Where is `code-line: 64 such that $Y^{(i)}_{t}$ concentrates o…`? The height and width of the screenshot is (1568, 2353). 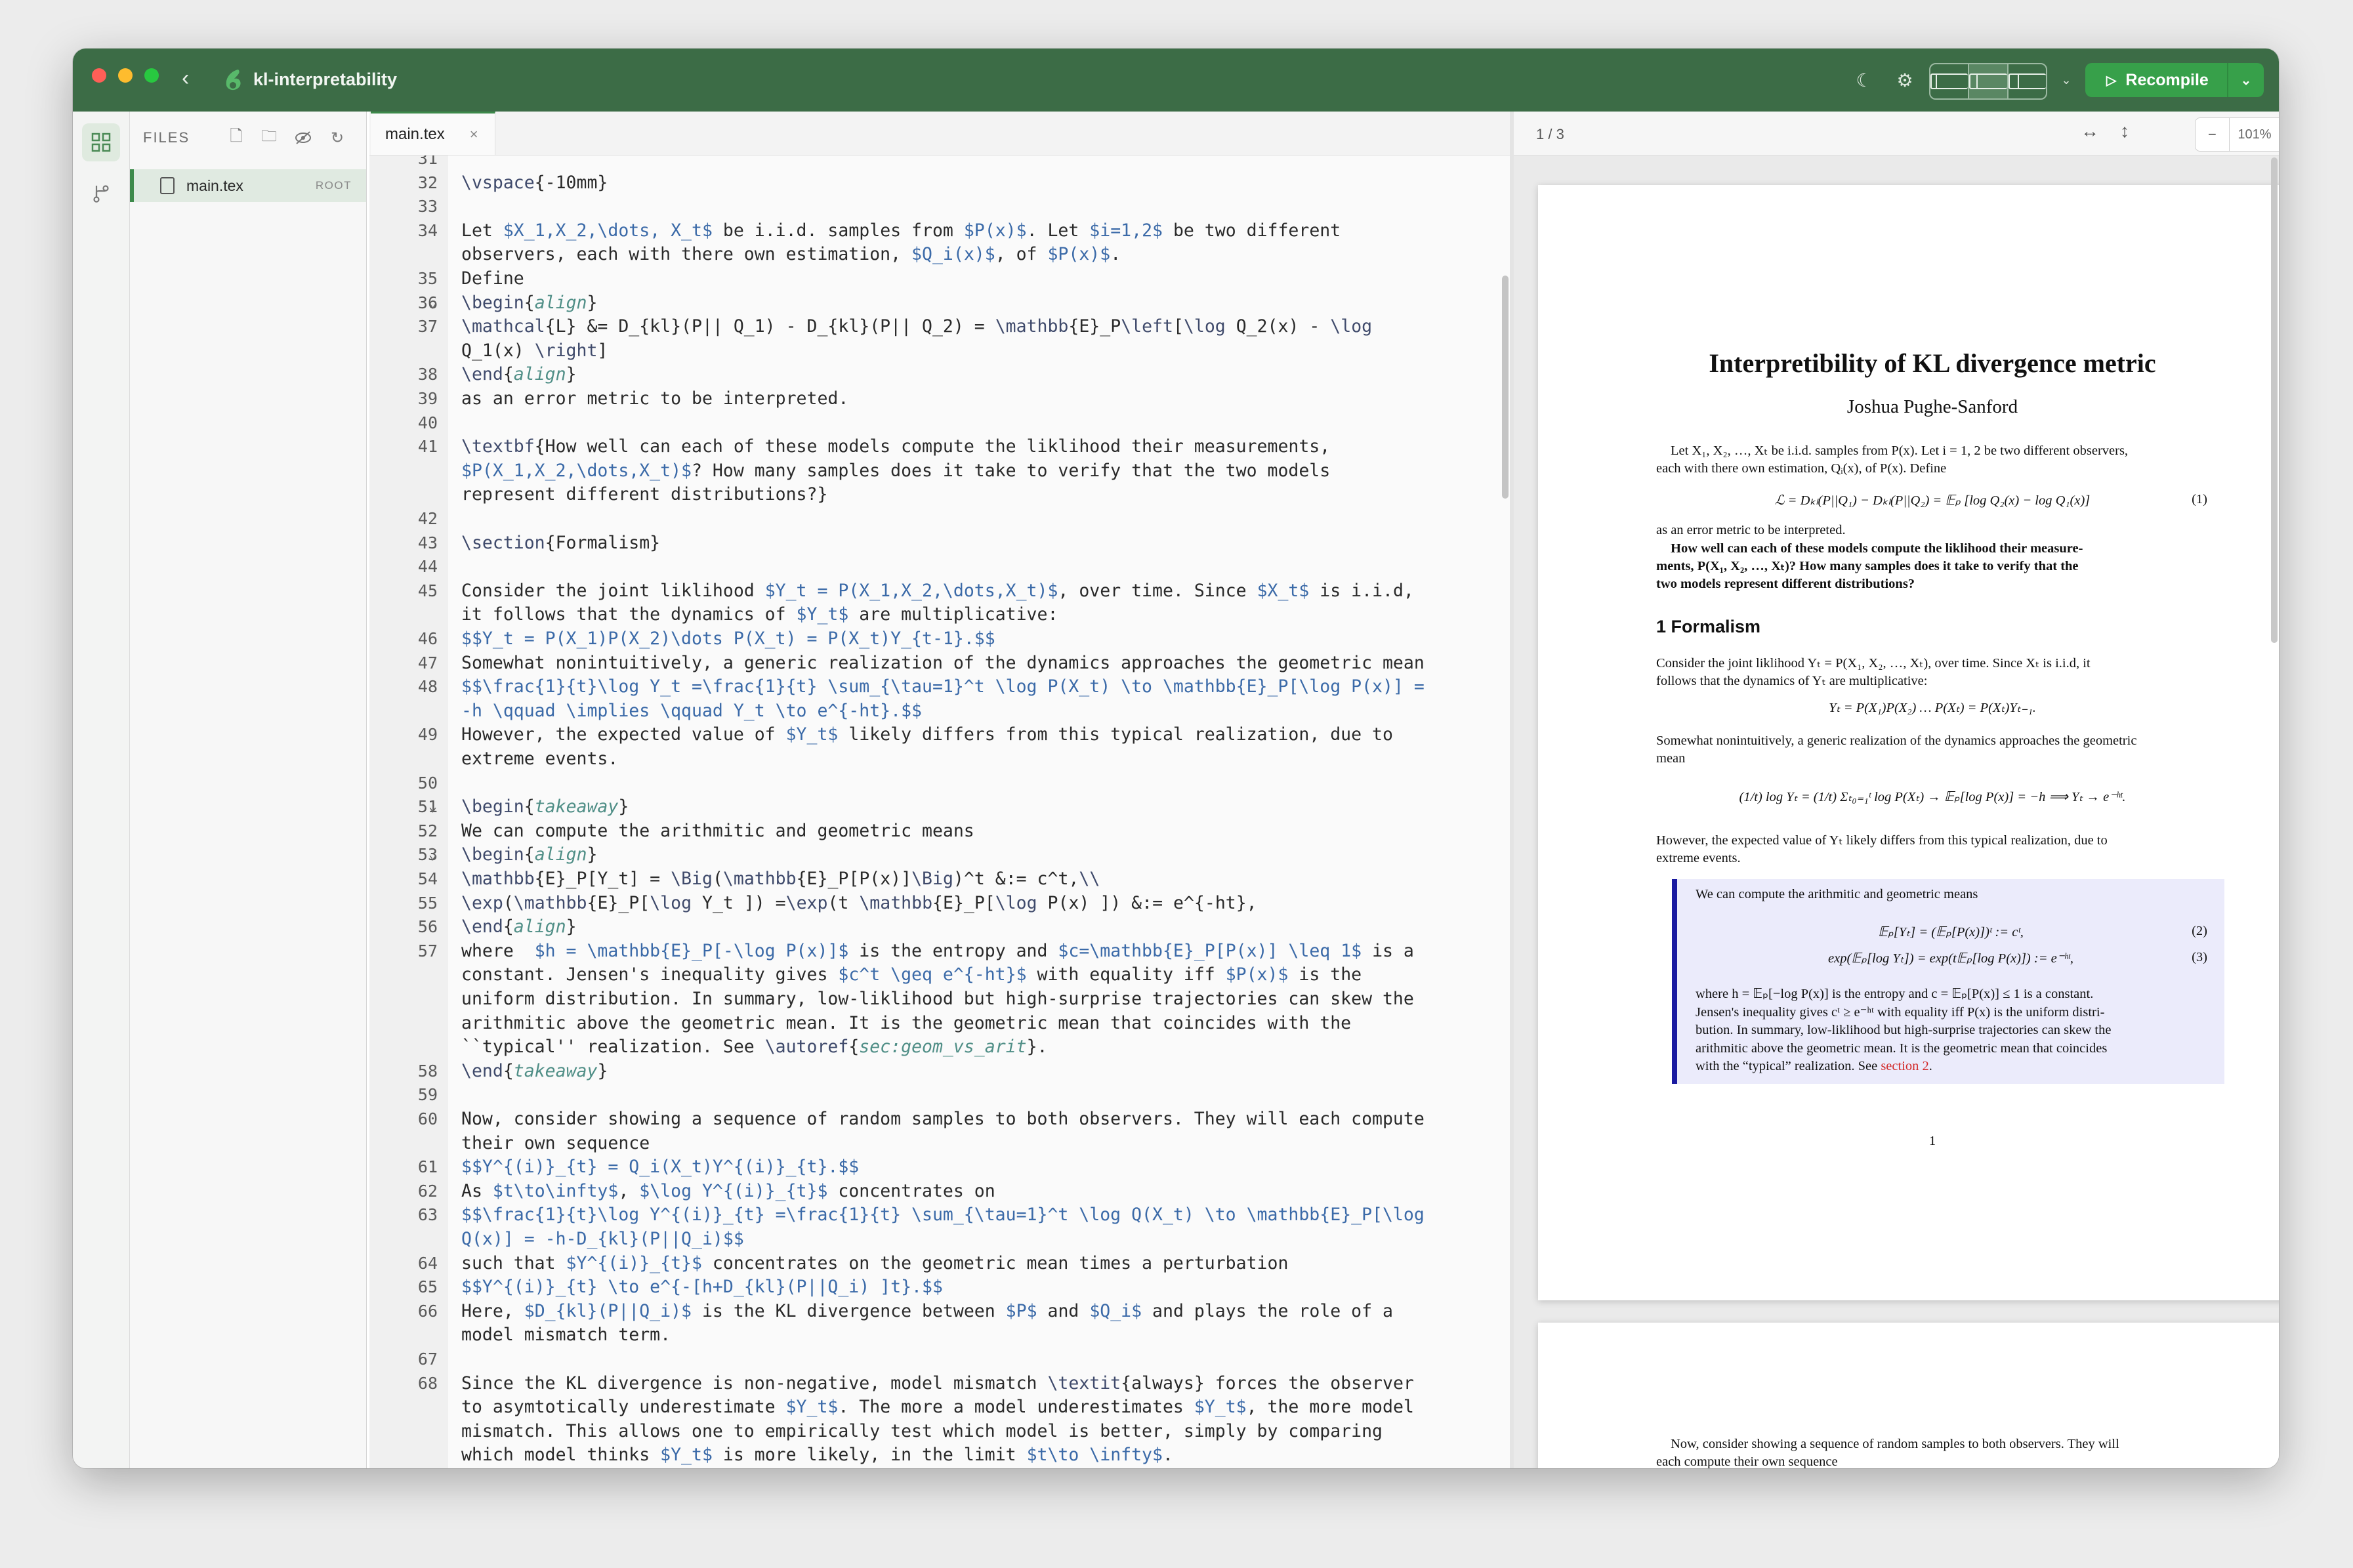
code-line: 64 such that $Y^{(i)}_{t}$ concentrates o… is located at coordinates (939, 1263).